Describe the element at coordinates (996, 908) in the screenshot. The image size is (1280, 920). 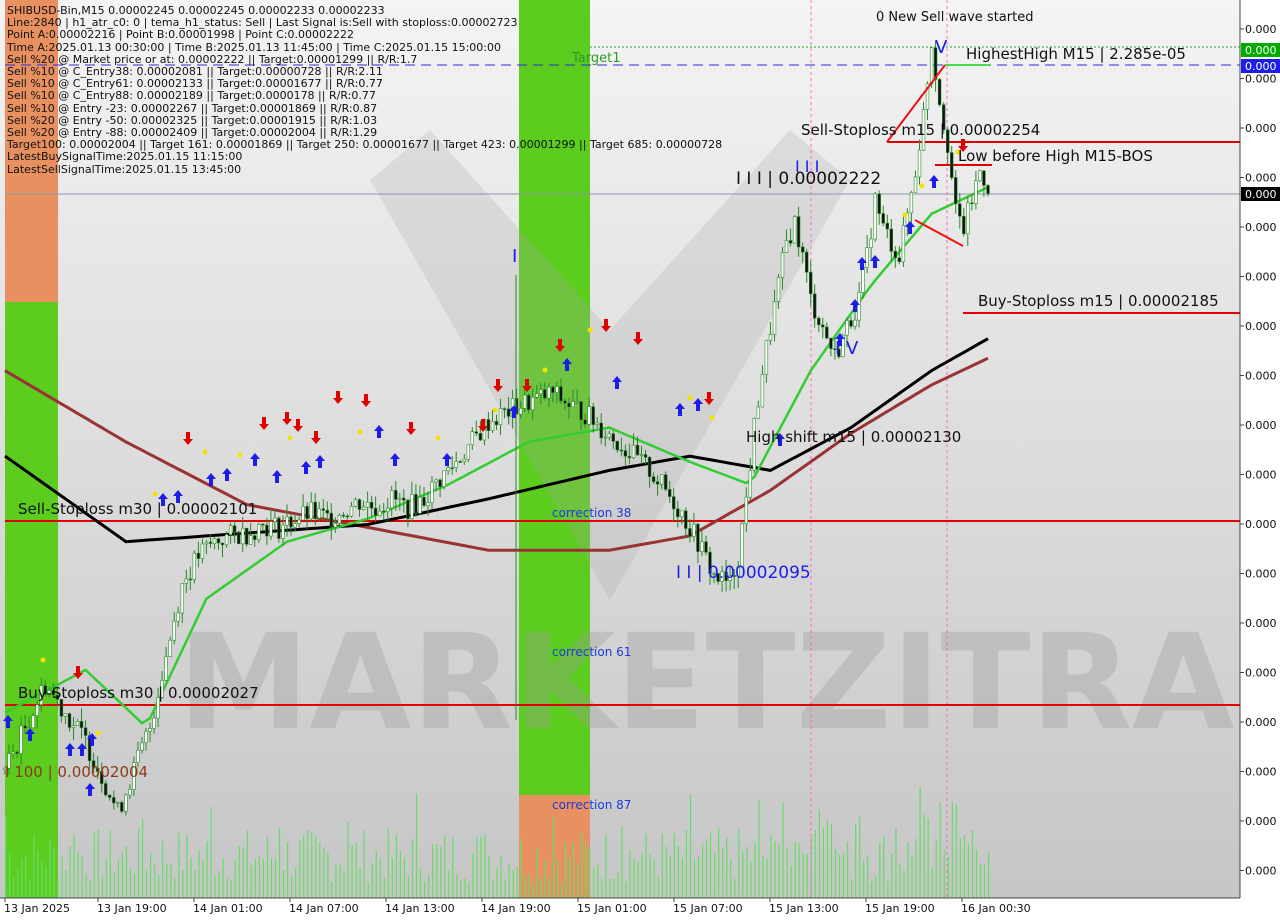
I see `x-tick-label: 16 Jan 00:30` at that location.